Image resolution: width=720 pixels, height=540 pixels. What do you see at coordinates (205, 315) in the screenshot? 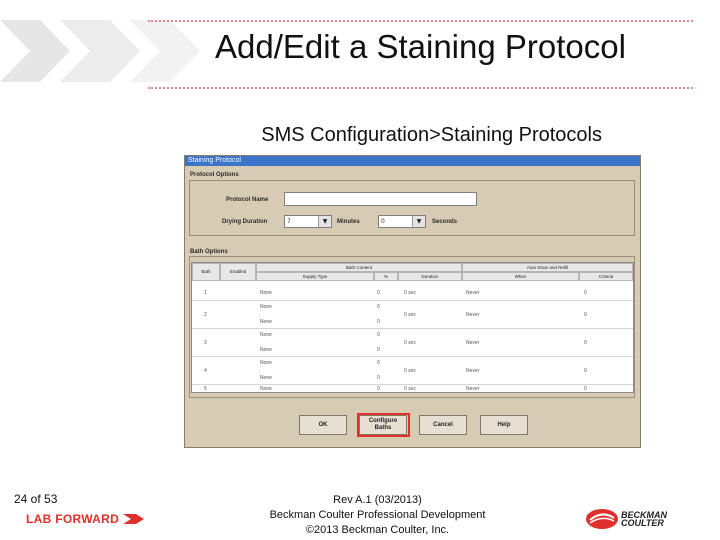
I see `bath-number: 2` at bounding box center [205, 315].